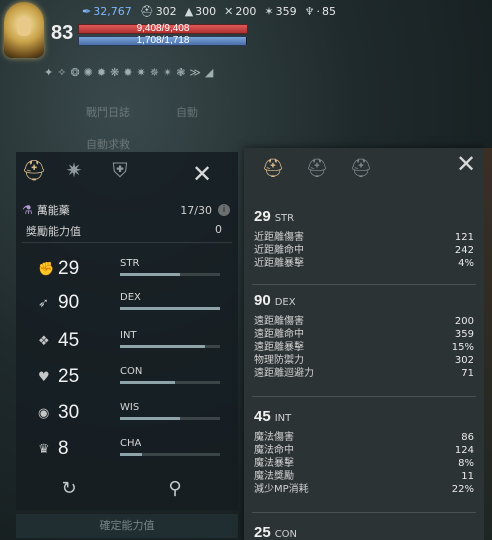 Image resolution: width=492 pixels, height=540 pixels. I want to click on buff-icons-row: ✦ ✧ ❂ ✺ ✹ ❋ ✸ ✷ ✵ ✴ ❃ ≫ ◢, so click(128, 72).